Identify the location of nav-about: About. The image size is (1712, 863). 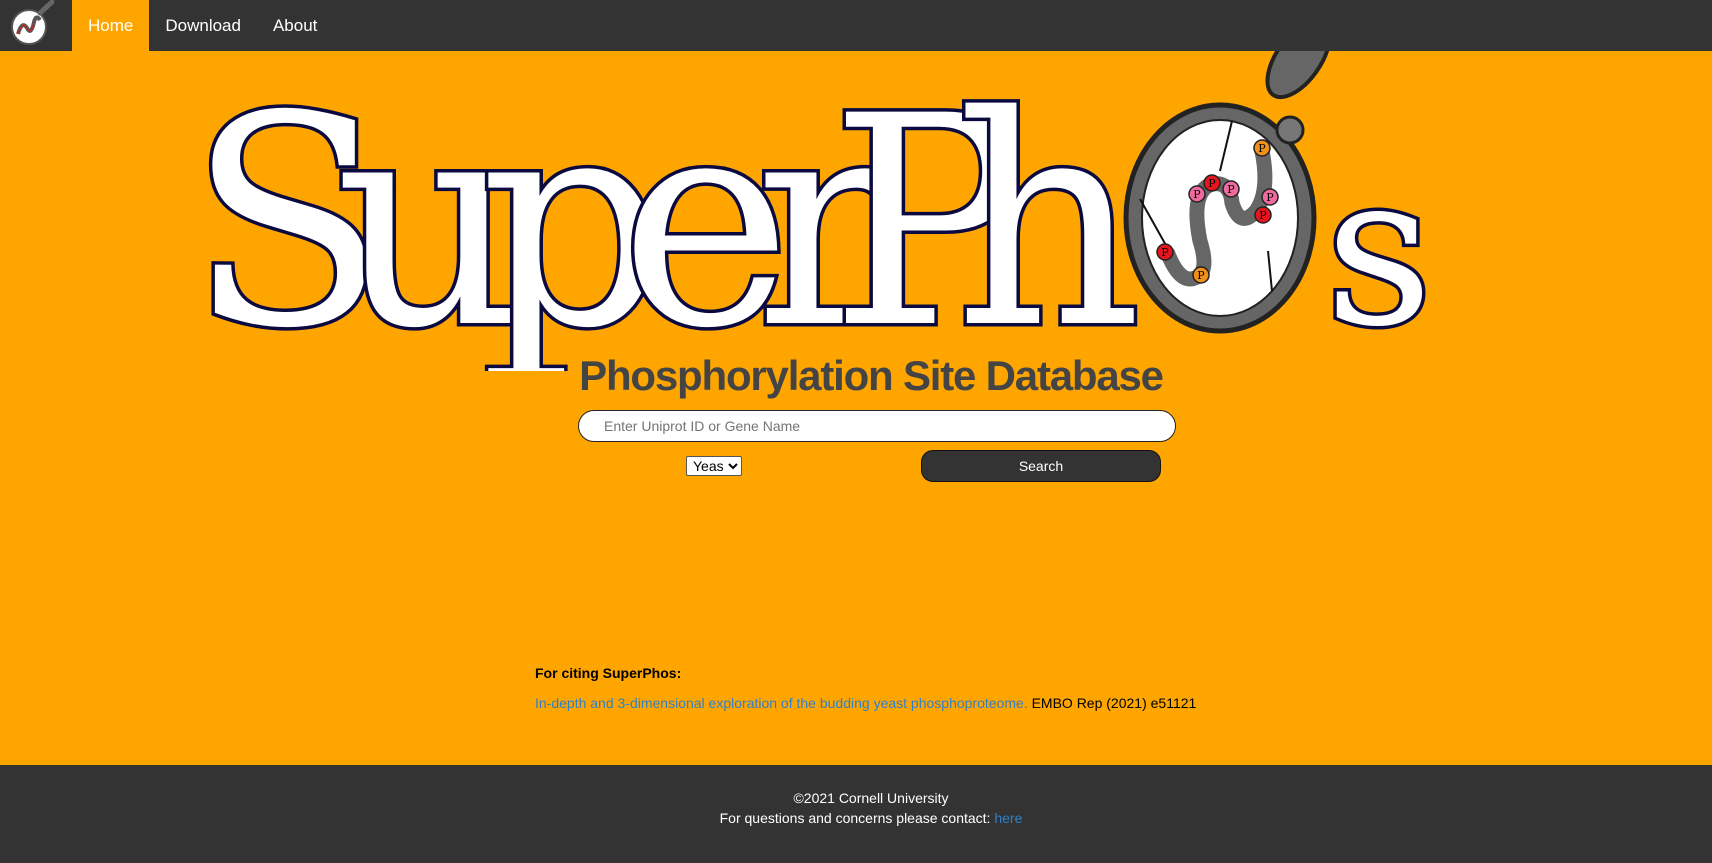
(295, 25).